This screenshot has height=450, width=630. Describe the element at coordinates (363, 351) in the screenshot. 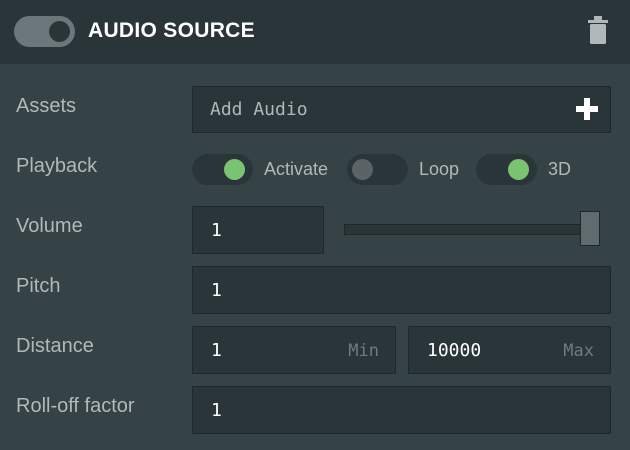

I see `distance-min-suffix: Min` at that location.